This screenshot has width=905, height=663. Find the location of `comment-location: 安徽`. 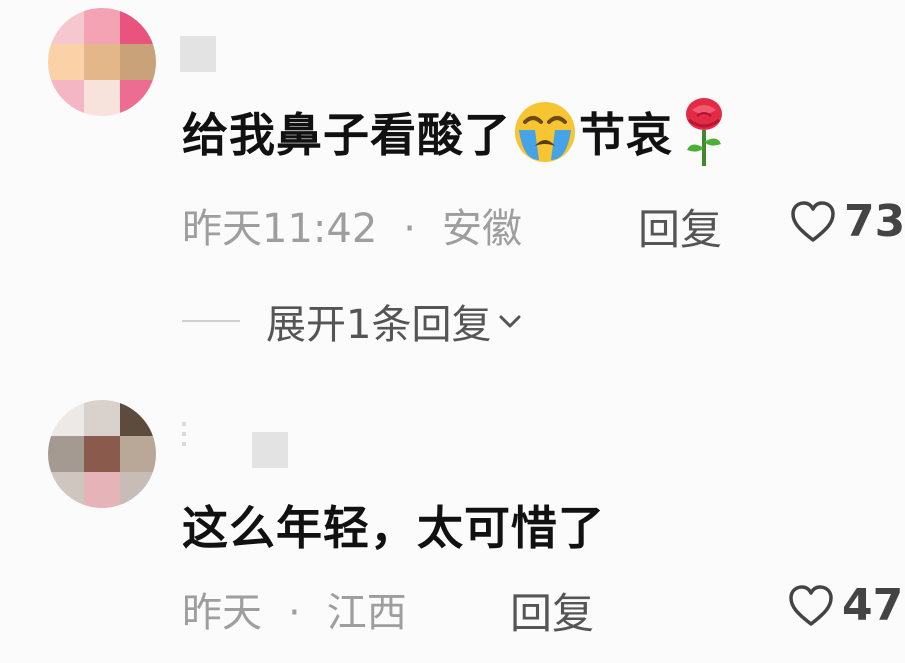

comment-location: 安徽 is located at coordinates (482, 229).